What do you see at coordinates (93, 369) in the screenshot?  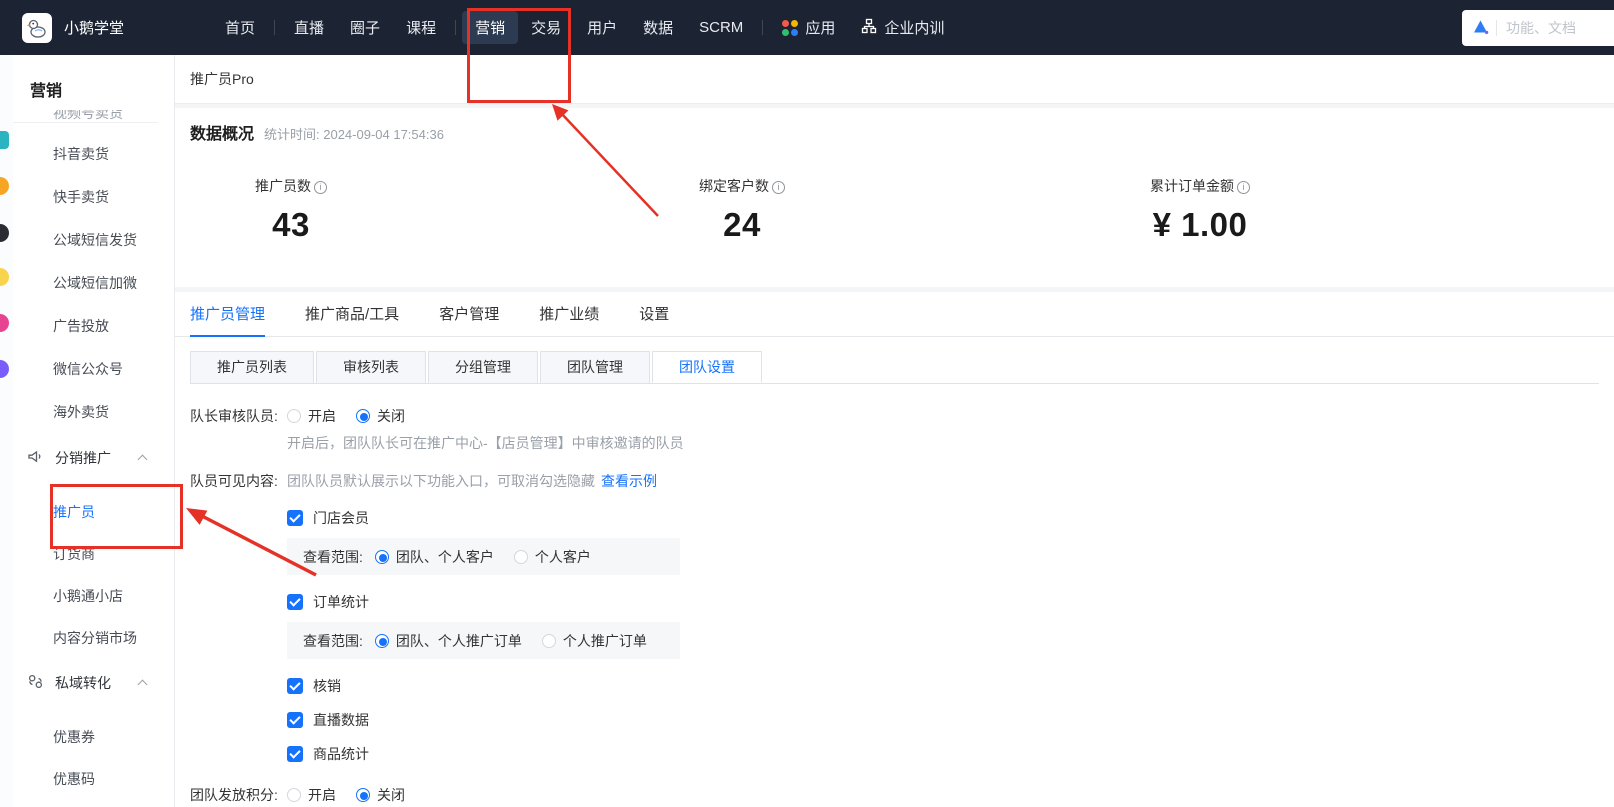 I see `sidebar-item-wechat: 微信公众号` at bounding box center [93, 369].